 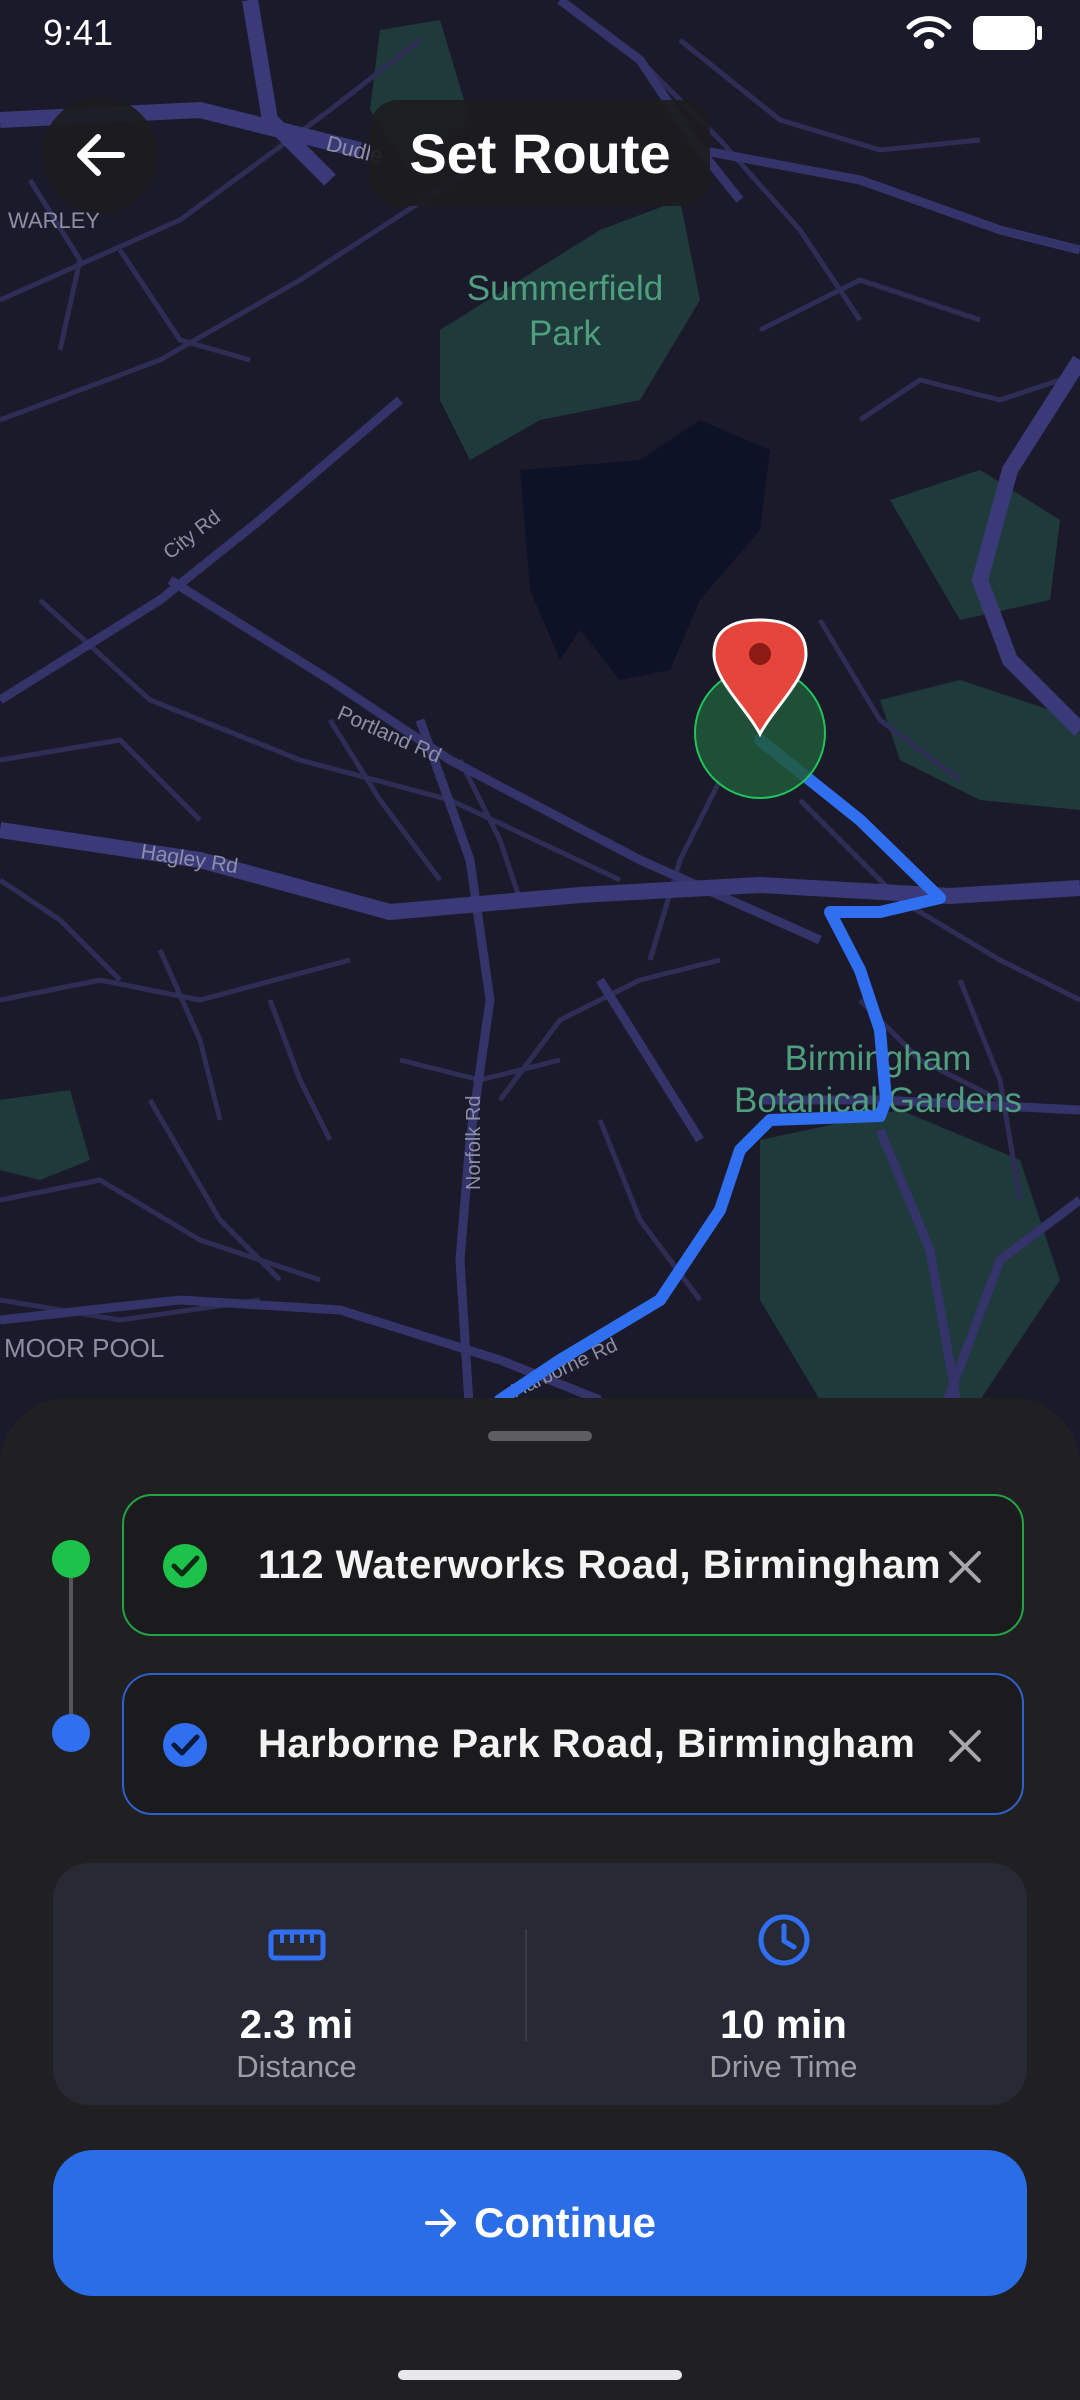 I want to click on map-label-summerfield-park: Park, so click(x=565, y=333).